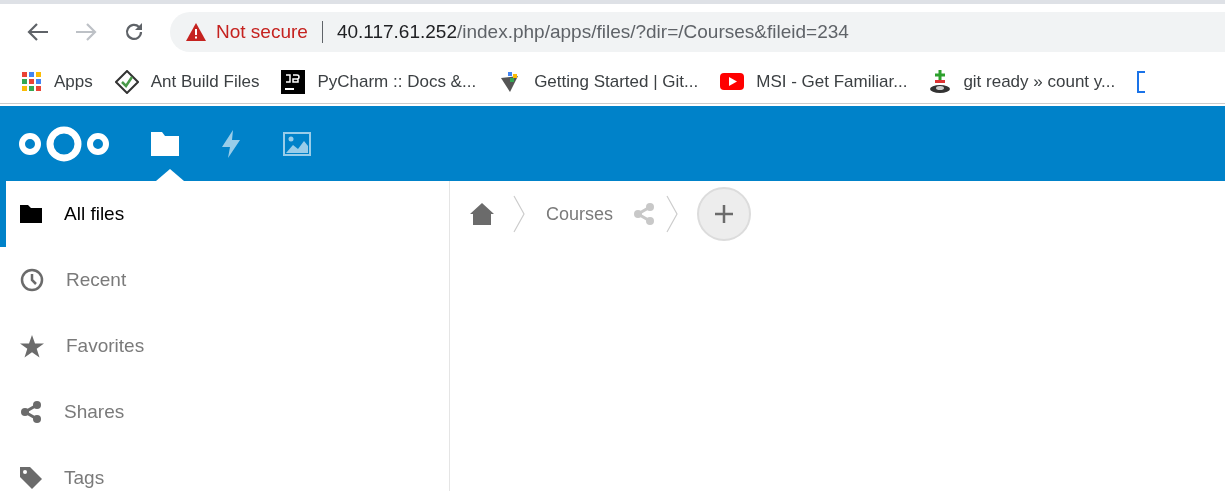  Describe the element at coordinates (187, 81) in the screenshot. I see `bookmark-link: Ant Build Files` at that location.